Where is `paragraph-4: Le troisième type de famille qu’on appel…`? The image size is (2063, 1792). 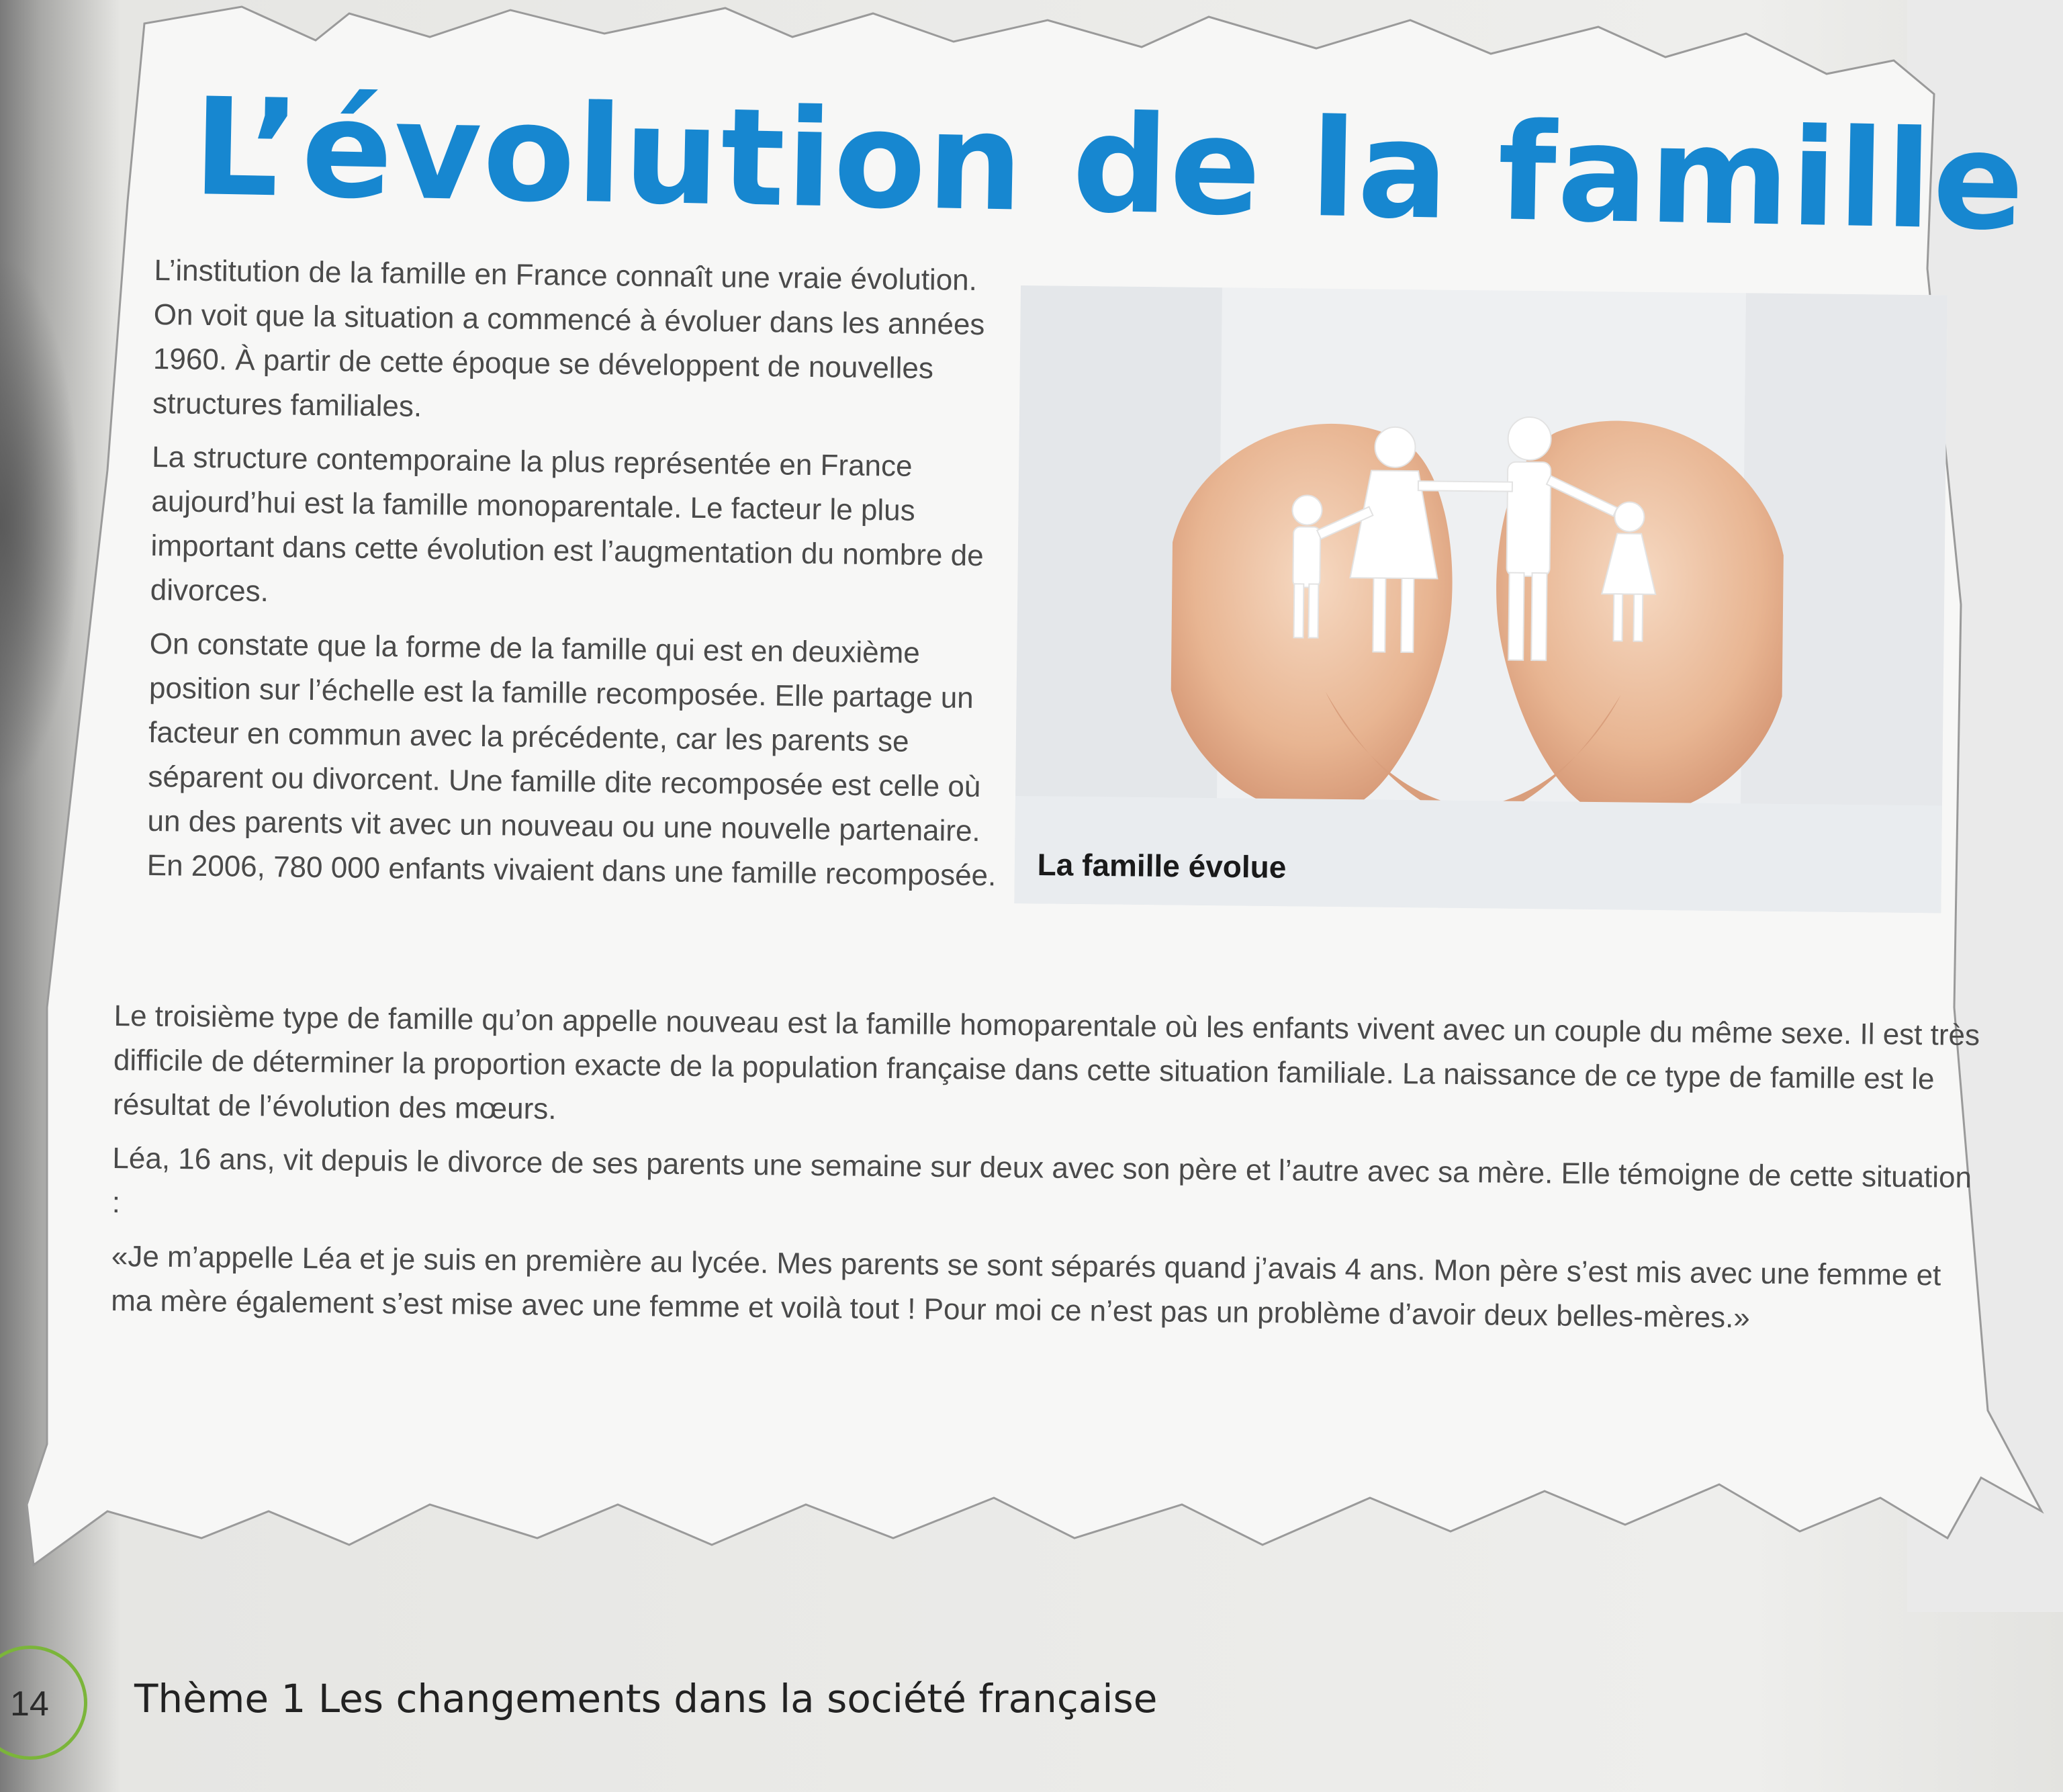 paragraph-4: Le troisième type de famille qu’on appel… is located at coordinates (1046, 1062).